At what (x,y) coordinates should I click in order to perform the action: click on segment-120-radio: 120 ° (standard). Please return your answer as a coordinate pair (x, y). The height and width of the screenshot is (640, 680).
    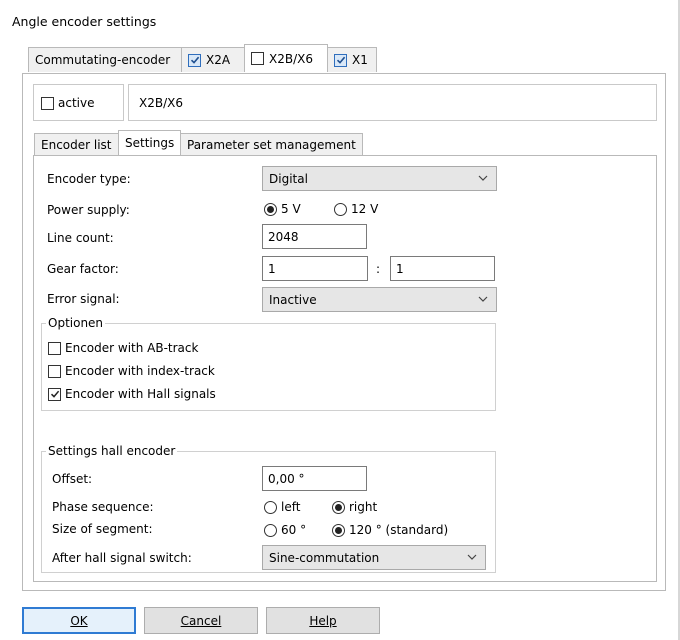
    Looking at the image, I should click on (390, 530).